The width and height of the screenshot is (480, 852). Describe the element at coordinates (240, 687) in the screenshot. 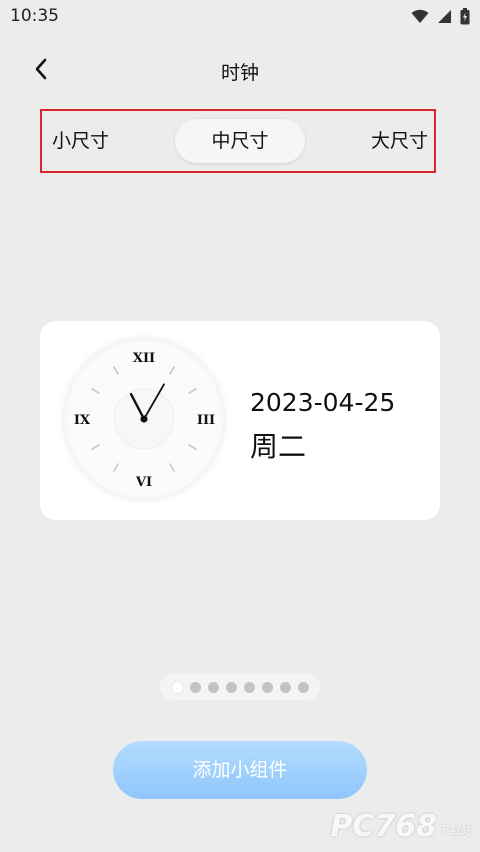

I see `page-indicator` at that location.